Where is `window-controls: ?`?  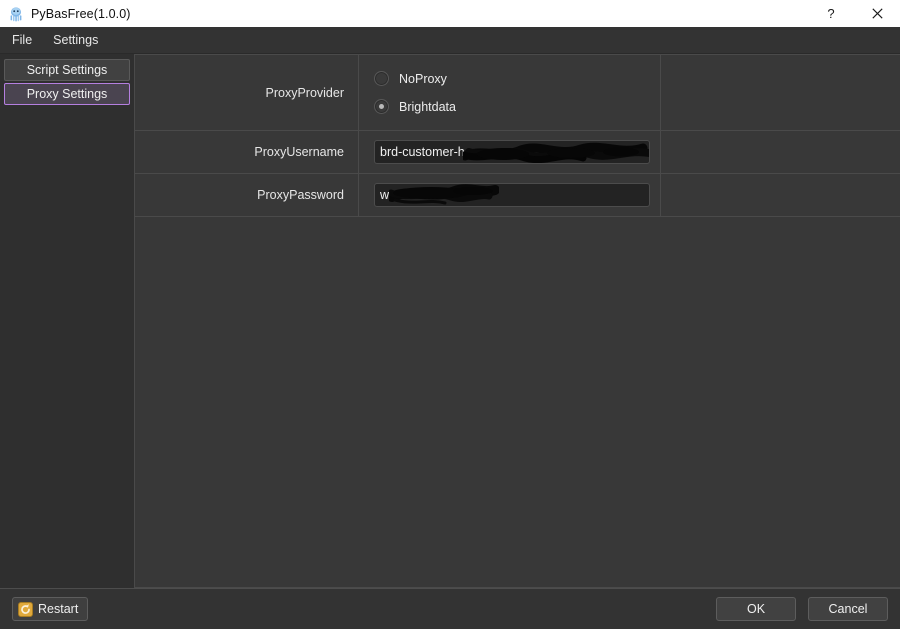 window-controls: ? is located at coordinates (854, 13).